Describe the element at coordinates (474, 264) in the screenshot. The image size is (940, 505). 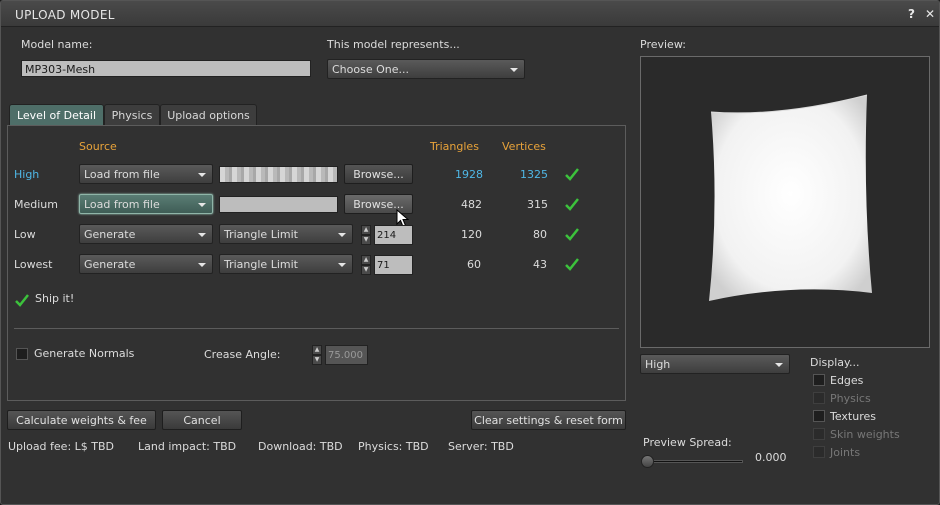
I see `triangles-lowest: 60` at that location.